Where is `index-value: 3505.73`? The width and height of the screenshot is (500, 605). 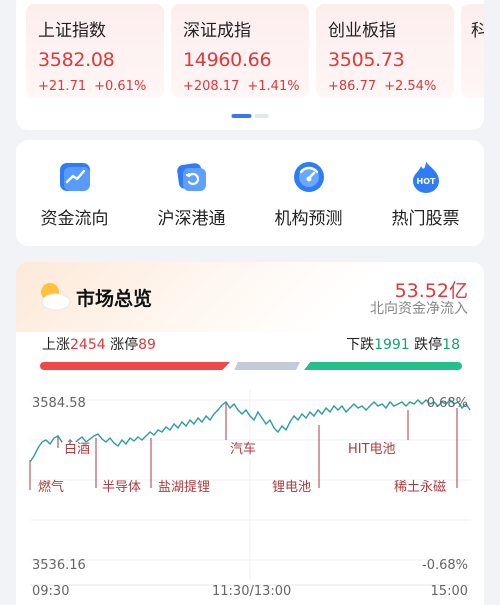 index-value: 3505.73 is located at coordinates (366, 60).